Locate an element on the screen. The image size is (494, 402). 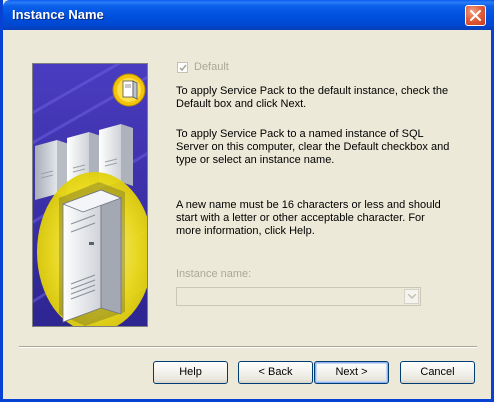
help-button: Help is located at coordinates (190, 372).